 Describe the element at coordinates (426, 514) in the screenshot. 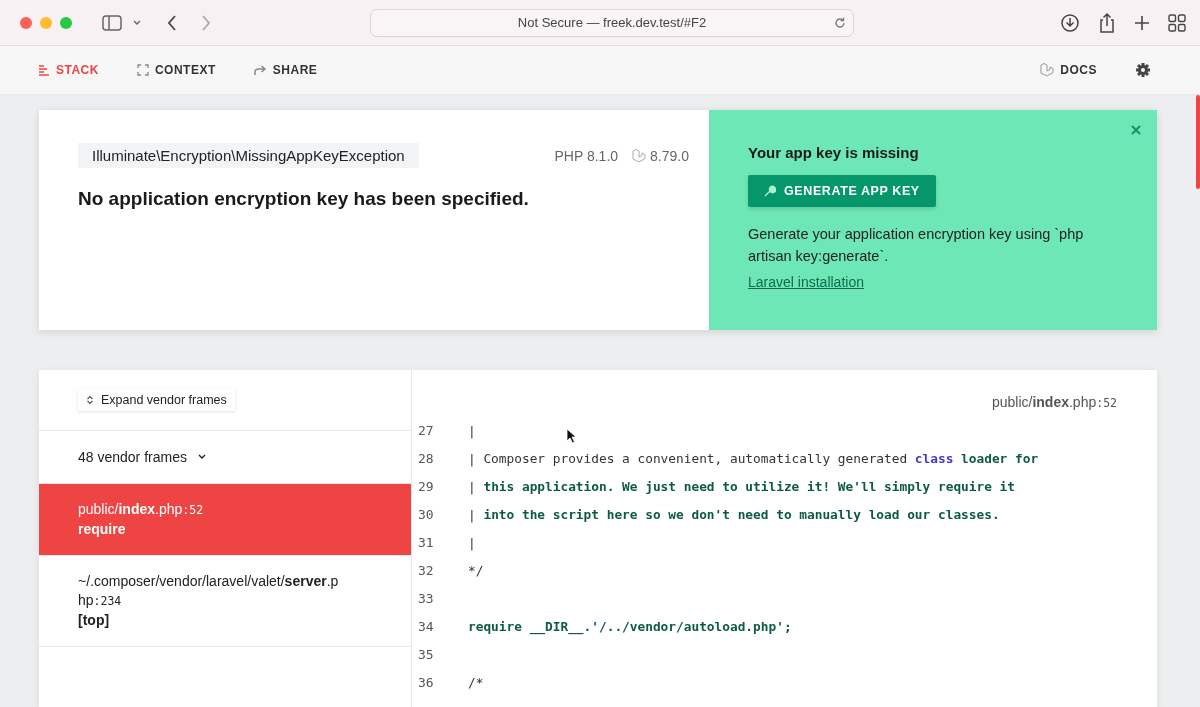

I see `line-number: 30` at that location.